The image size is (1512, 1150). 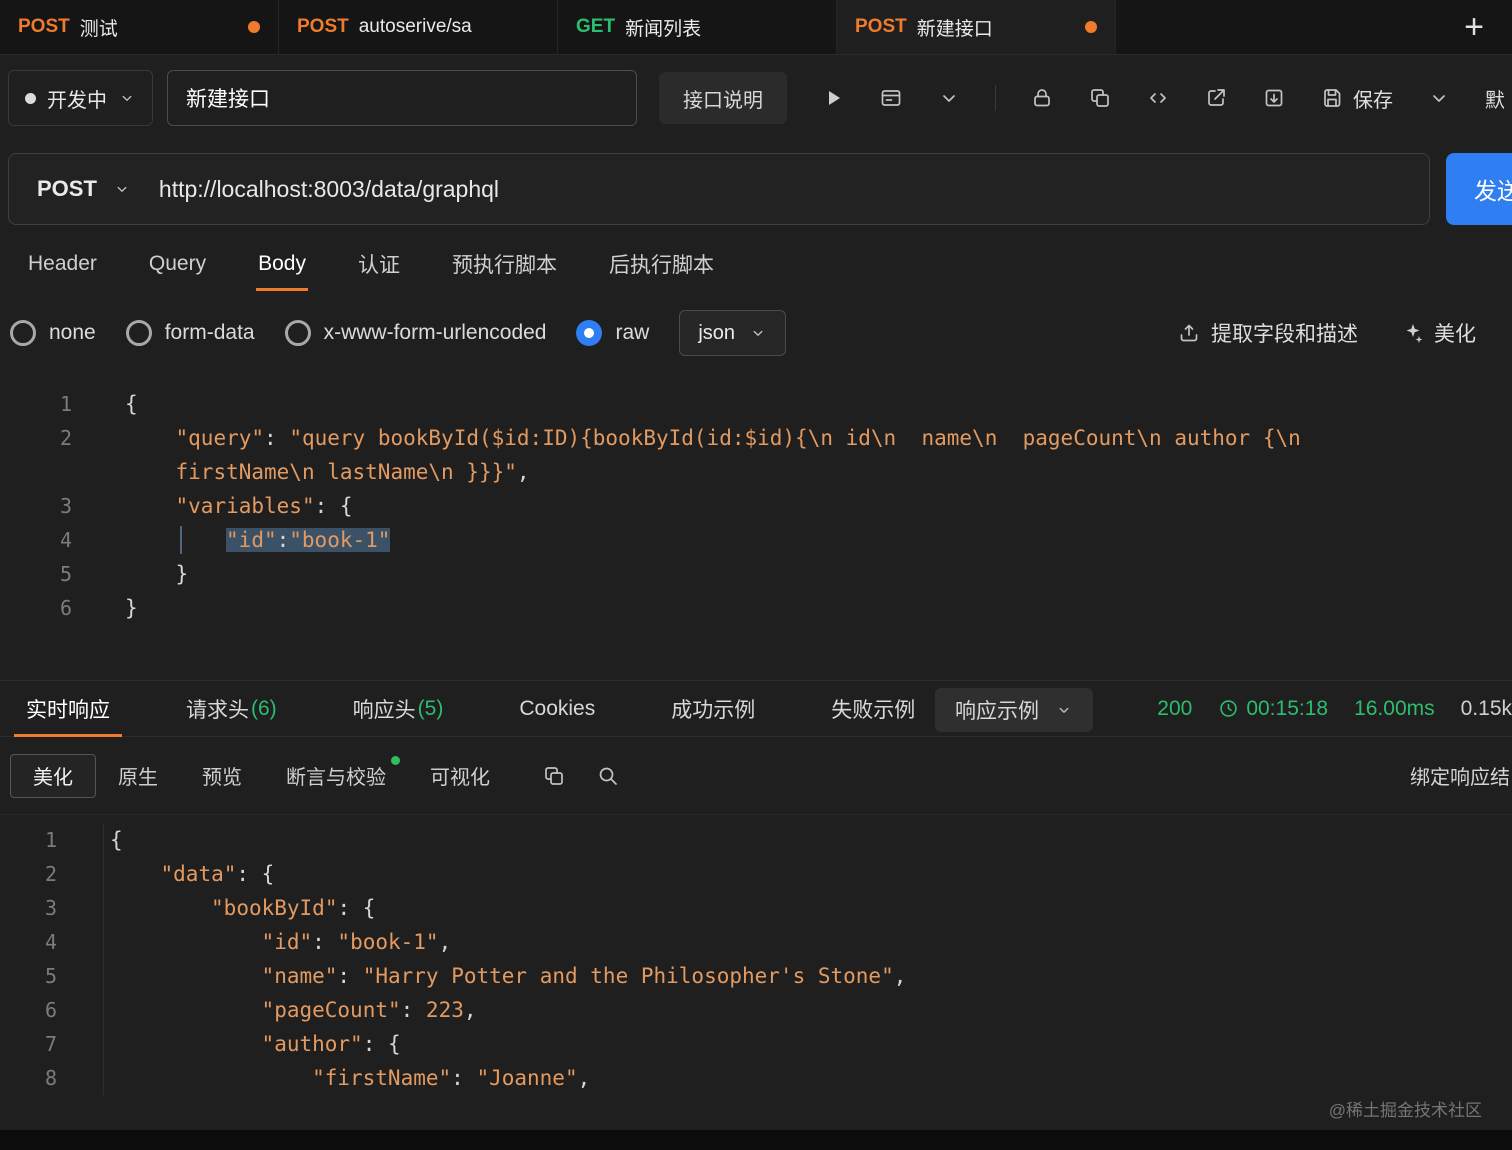 I want to click on code-line: 7 "author": {, so click(x=756, y=1044).